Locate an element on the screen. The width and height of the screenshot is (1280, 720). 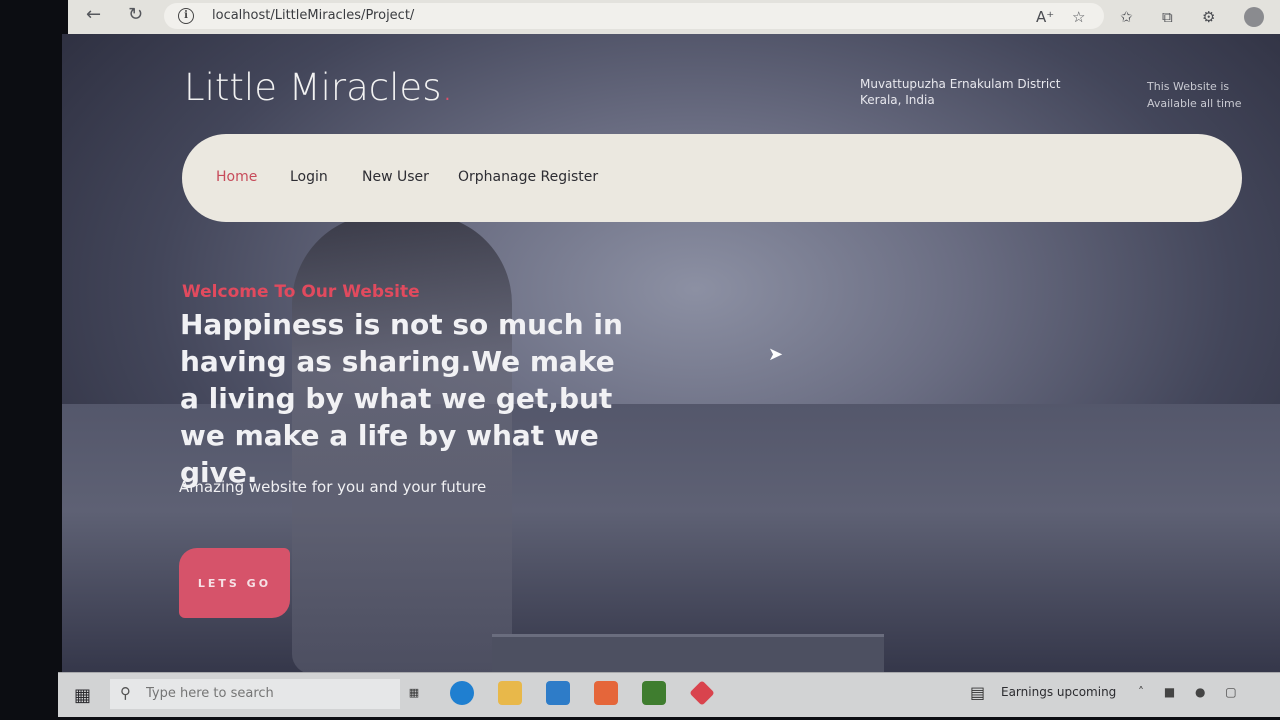
task-view-icon: ▦ is located at coordinates (414, 693).